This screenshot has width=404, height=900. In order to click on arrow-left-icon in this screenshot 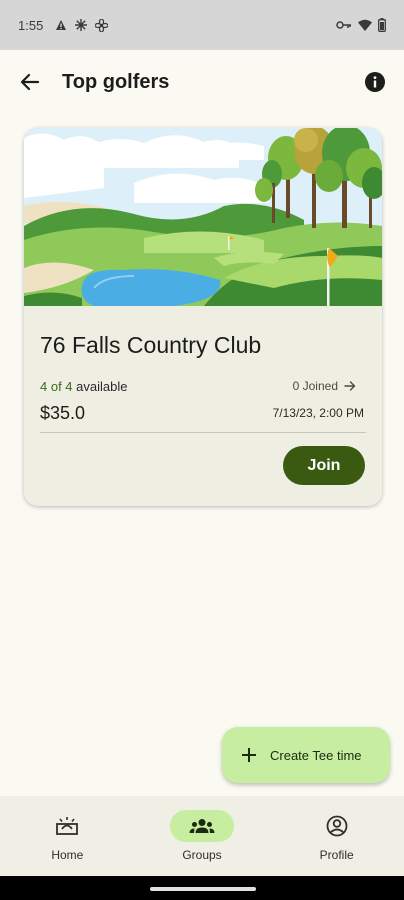, I will do `click(30, 82)`.